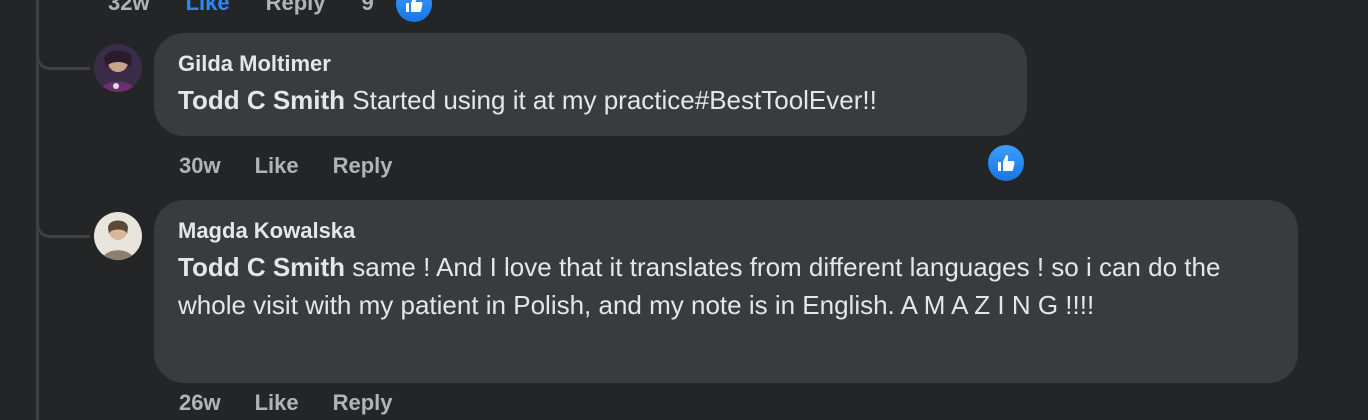  What do you see at coordinates (303, 403) in the screenshot?
I see `comment-actions: 26w Like Reply` at bounding box center [303, 403].